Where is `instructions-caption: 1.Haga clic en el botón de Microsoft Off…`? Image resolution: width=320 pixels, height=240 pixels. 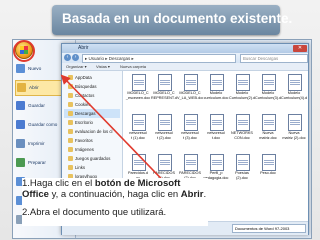 instructions-caption: 1.Haga clic en el botón de Microsoft Off… is located at coordinates (115, 202).